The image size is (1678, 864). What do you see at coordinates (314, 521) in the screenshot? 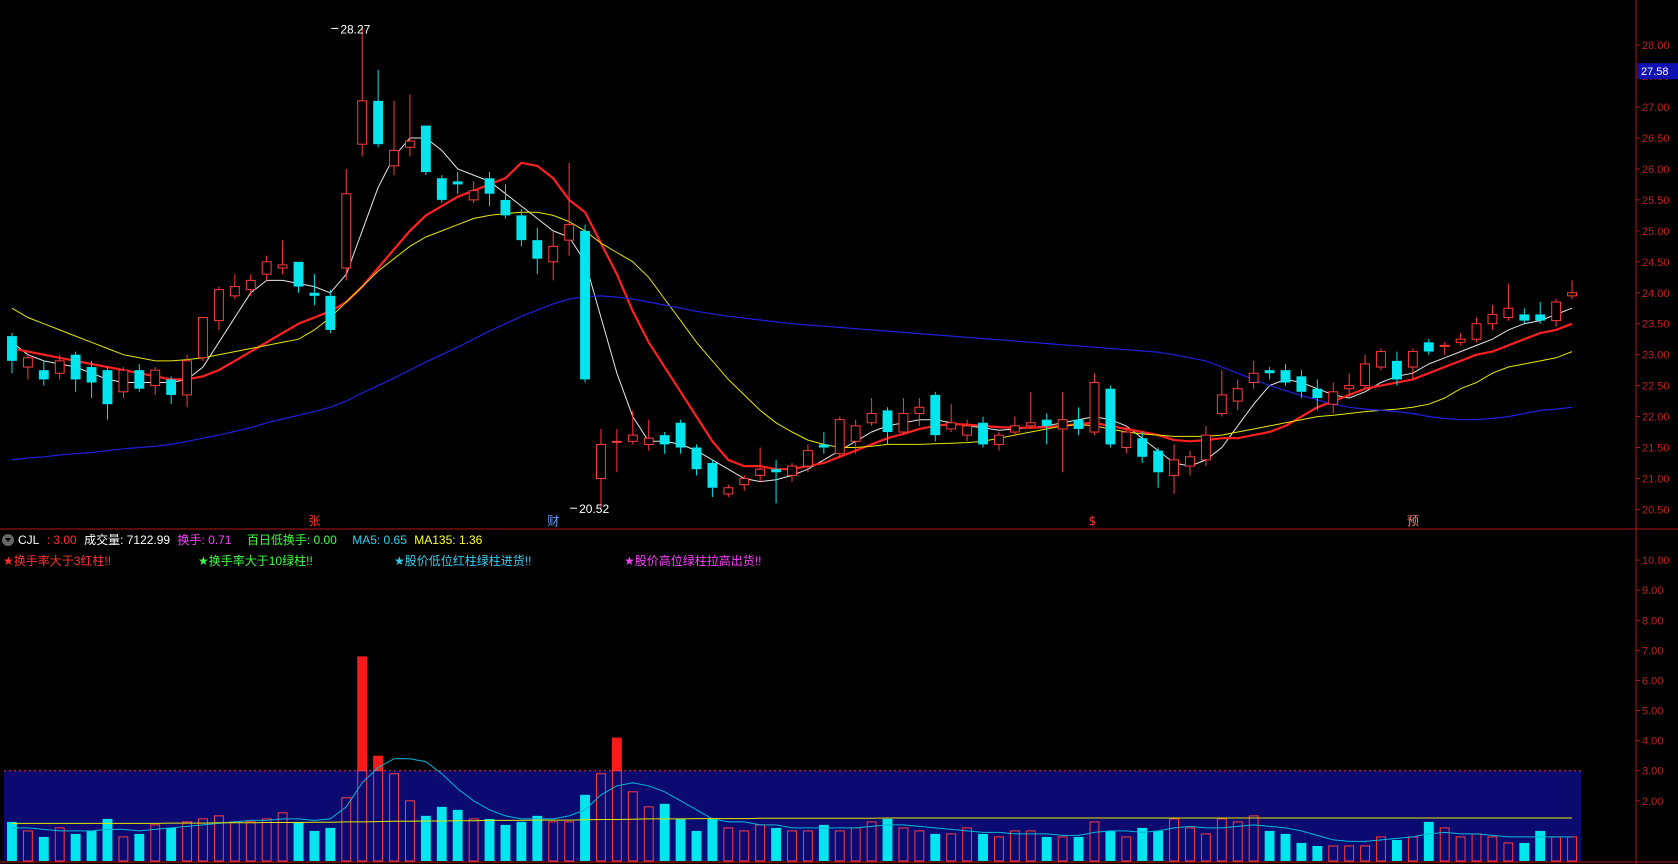
I see `event-marker: 张` at bounding box center [314, 521].